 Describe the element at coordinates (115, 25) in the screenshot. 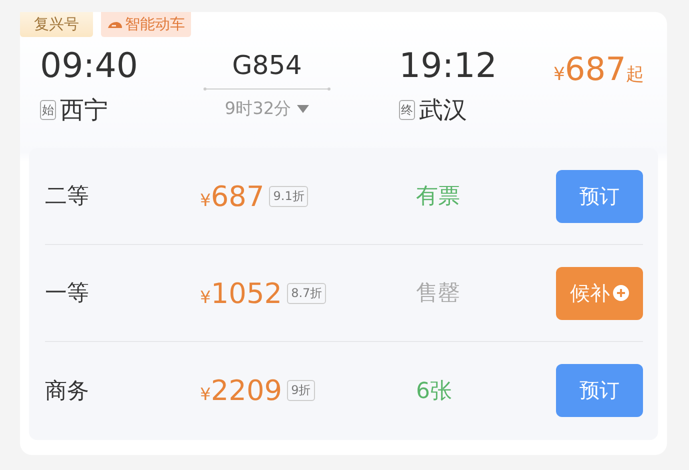

I see `train-icon` at that location.